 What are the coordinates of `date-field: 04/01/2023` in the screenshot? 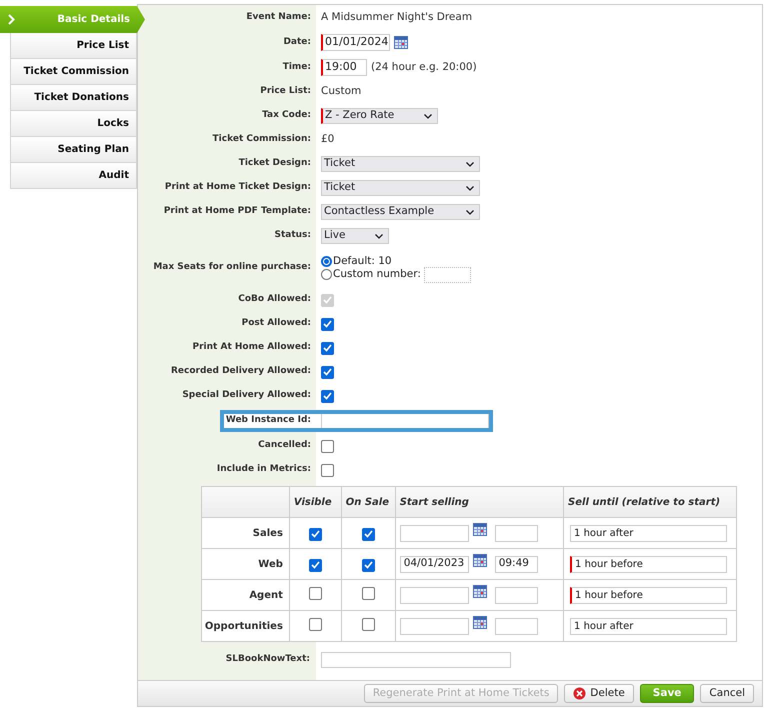 It's located at (434, 564).